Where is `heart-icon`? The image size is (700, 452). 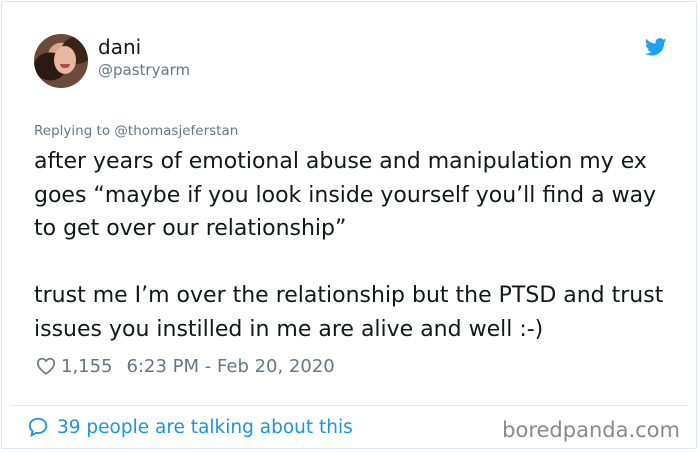 heart-icon is located at coordinates (46, 366).